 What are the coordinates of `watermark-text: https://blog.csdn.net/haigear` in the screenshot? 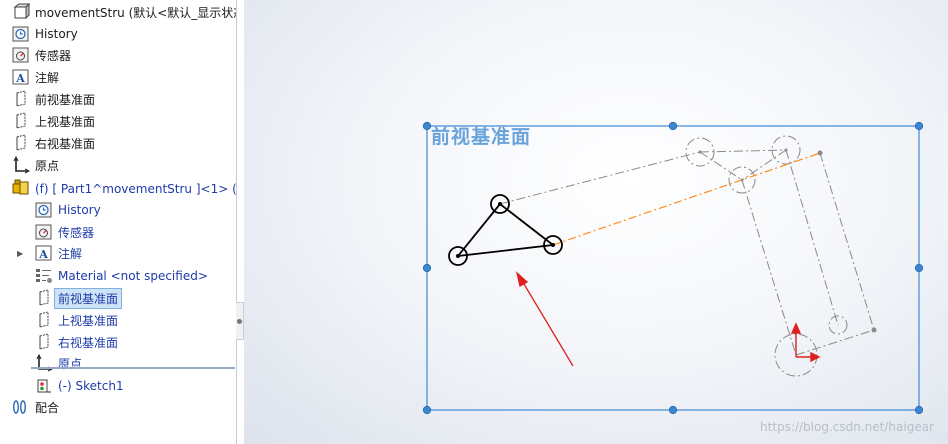 It's located at (847, 427).